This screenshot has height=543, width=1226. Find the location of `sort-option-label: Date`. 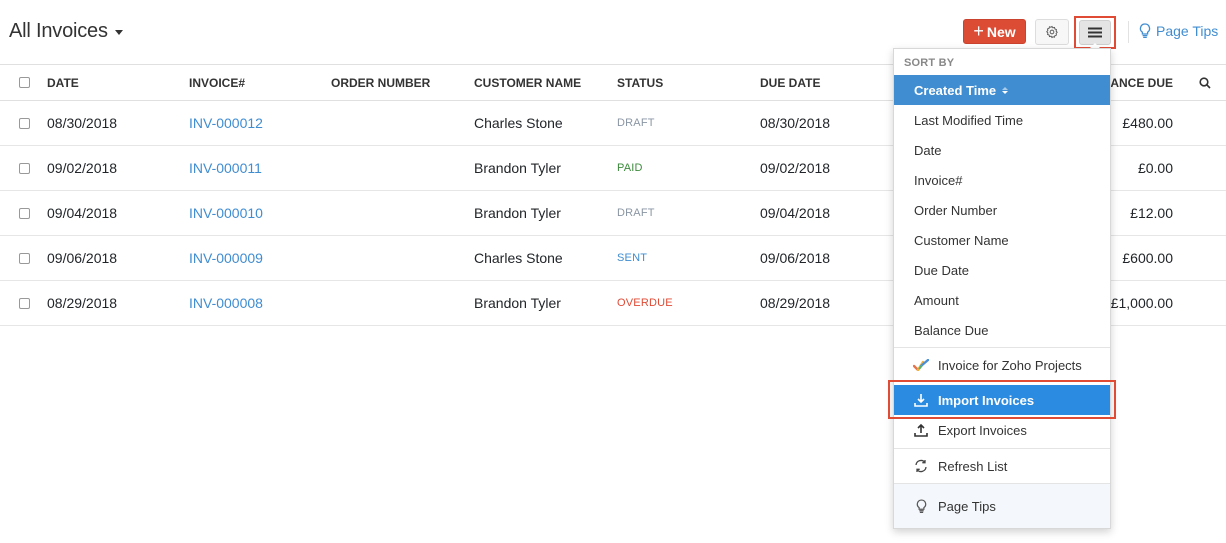

sort-option-label: Date is located at coordinates (928, 150).